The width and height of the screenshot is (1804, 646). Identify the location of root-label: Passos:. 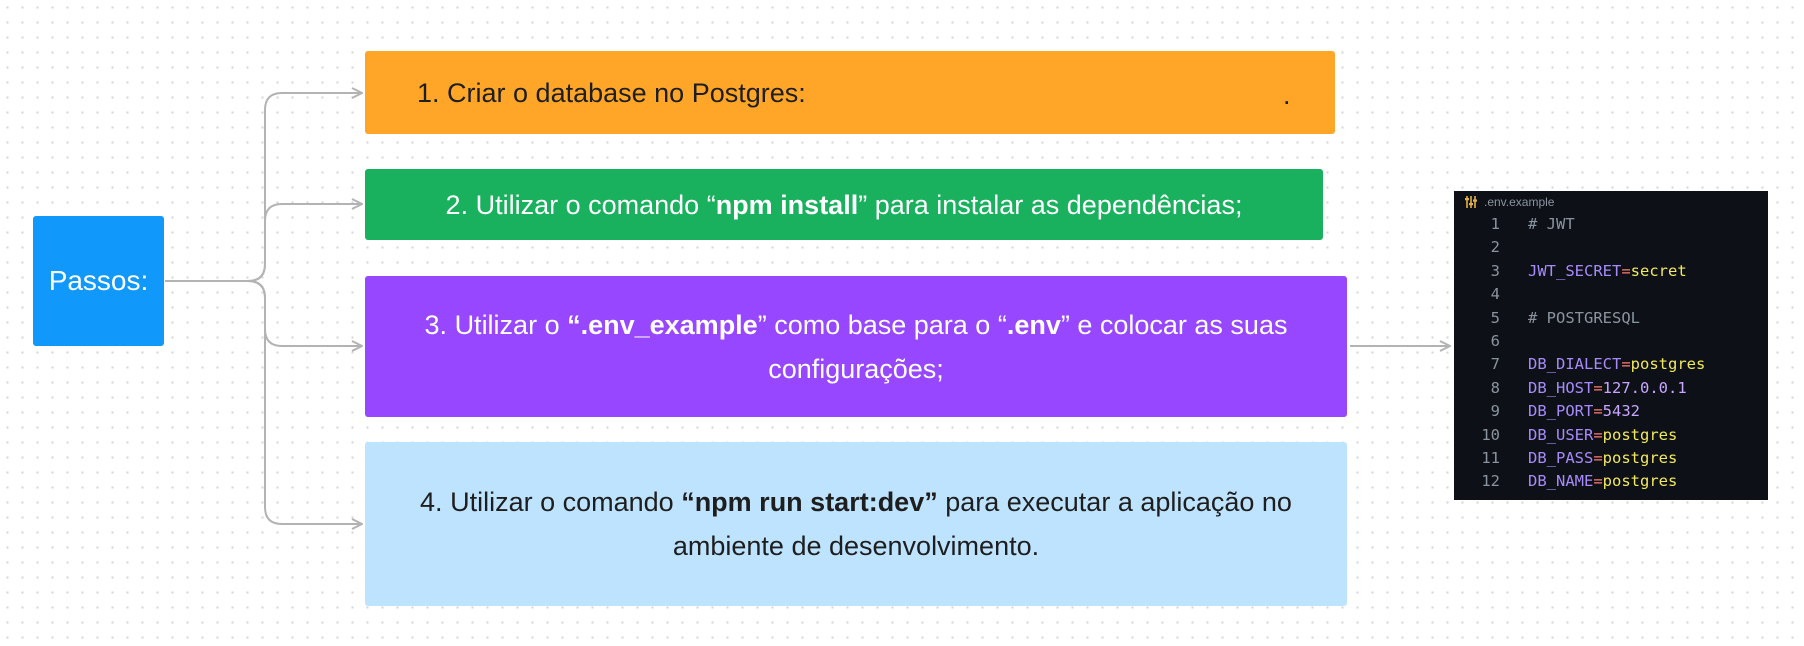
(98, 280).